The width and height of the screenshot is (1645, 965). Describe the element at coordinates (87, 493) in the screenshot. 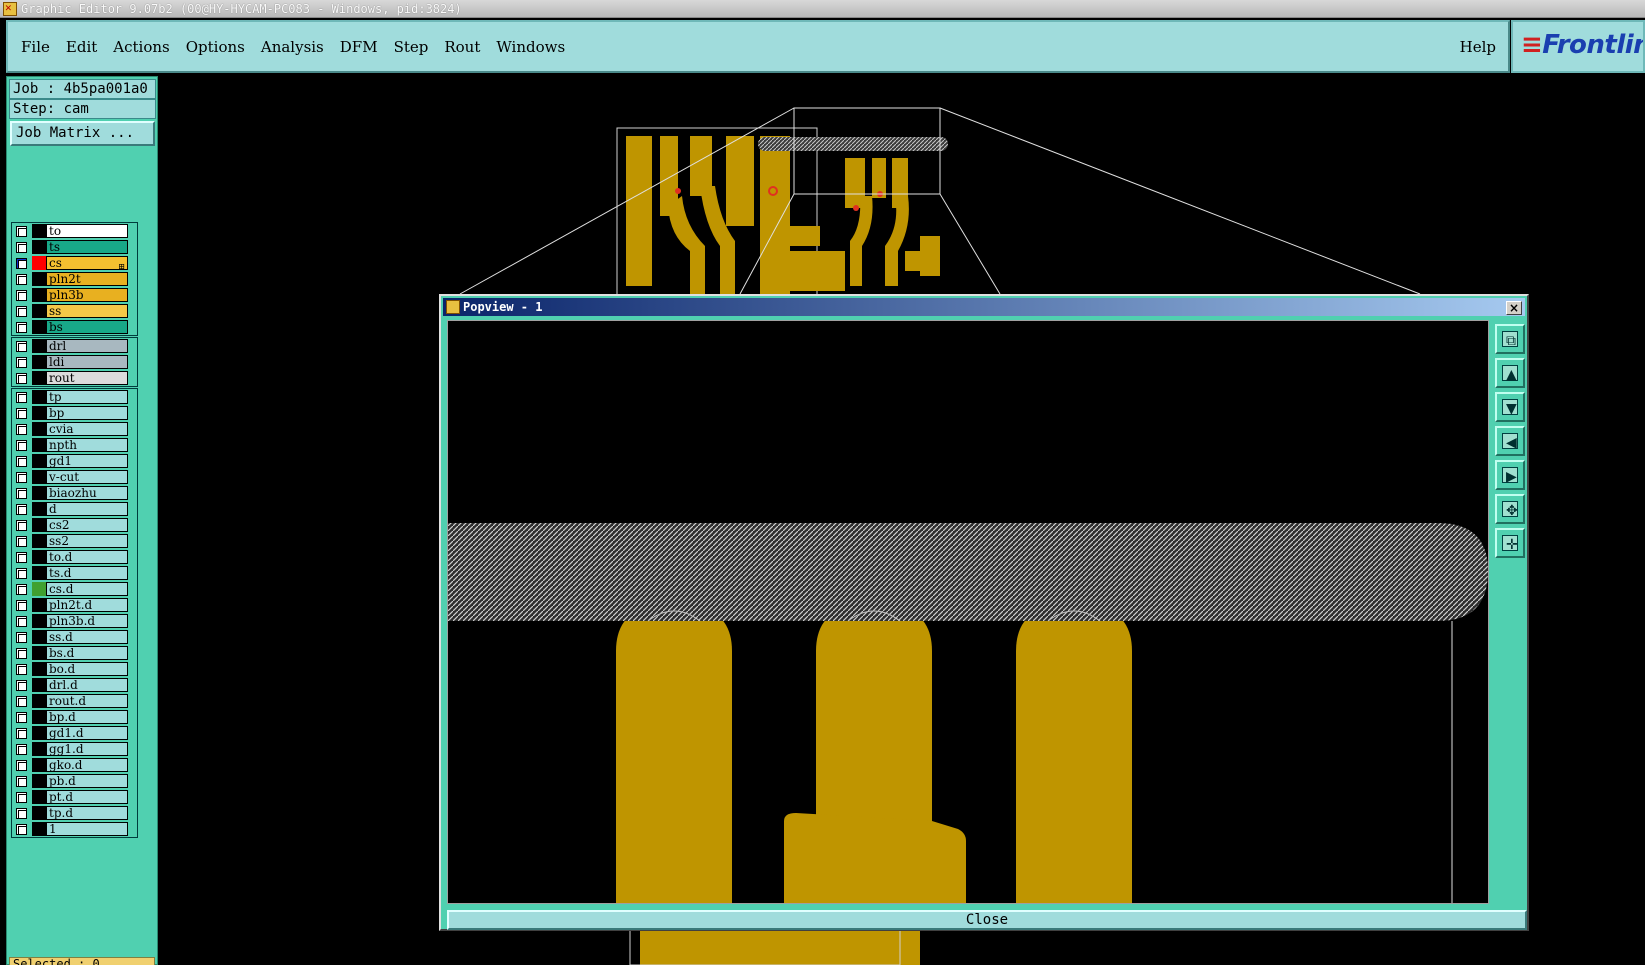

I see `layer-name: biaozhu` at that location.